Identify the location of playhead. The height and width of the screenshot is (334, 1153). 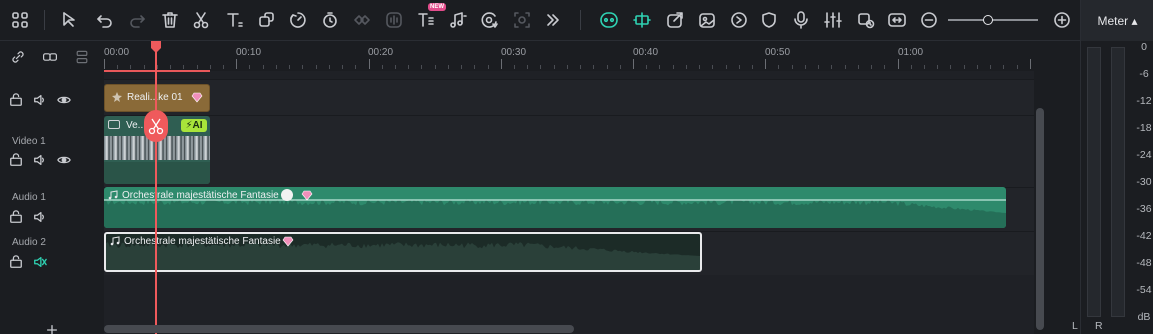
(156, 187).